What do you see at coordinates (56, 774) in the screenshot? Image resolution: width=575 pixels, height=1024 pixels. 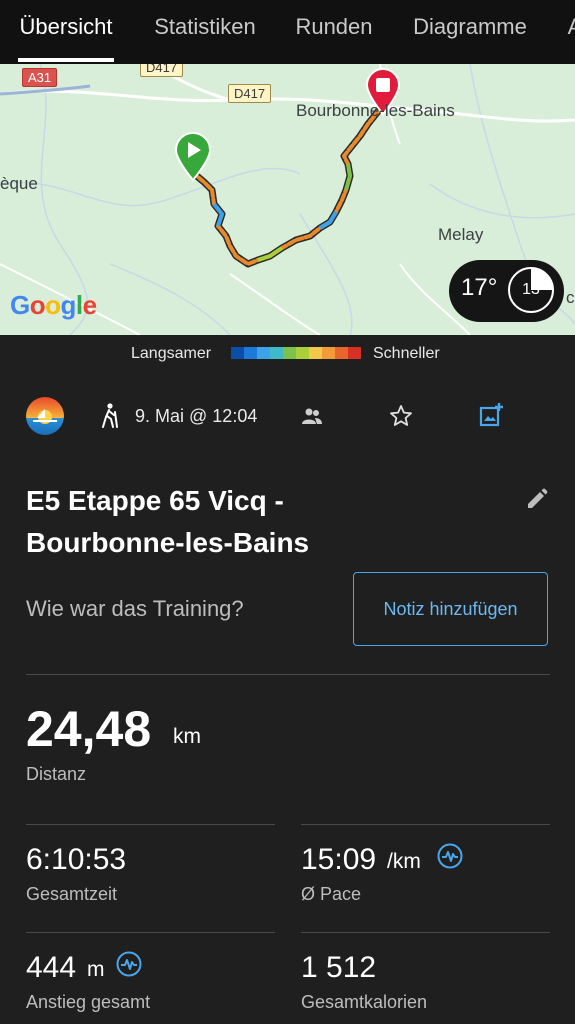 I see `distance-label: Distanz` at bounding box center [56, 774].